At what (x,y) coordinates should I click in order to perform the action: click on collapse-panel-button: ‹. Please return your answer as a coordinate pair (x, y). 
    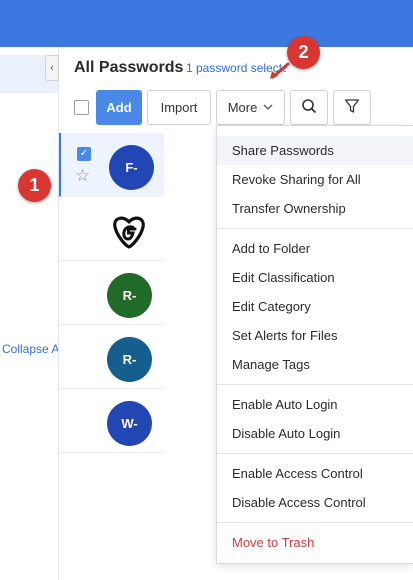
    Looking at the image, I should click on (52, 68).